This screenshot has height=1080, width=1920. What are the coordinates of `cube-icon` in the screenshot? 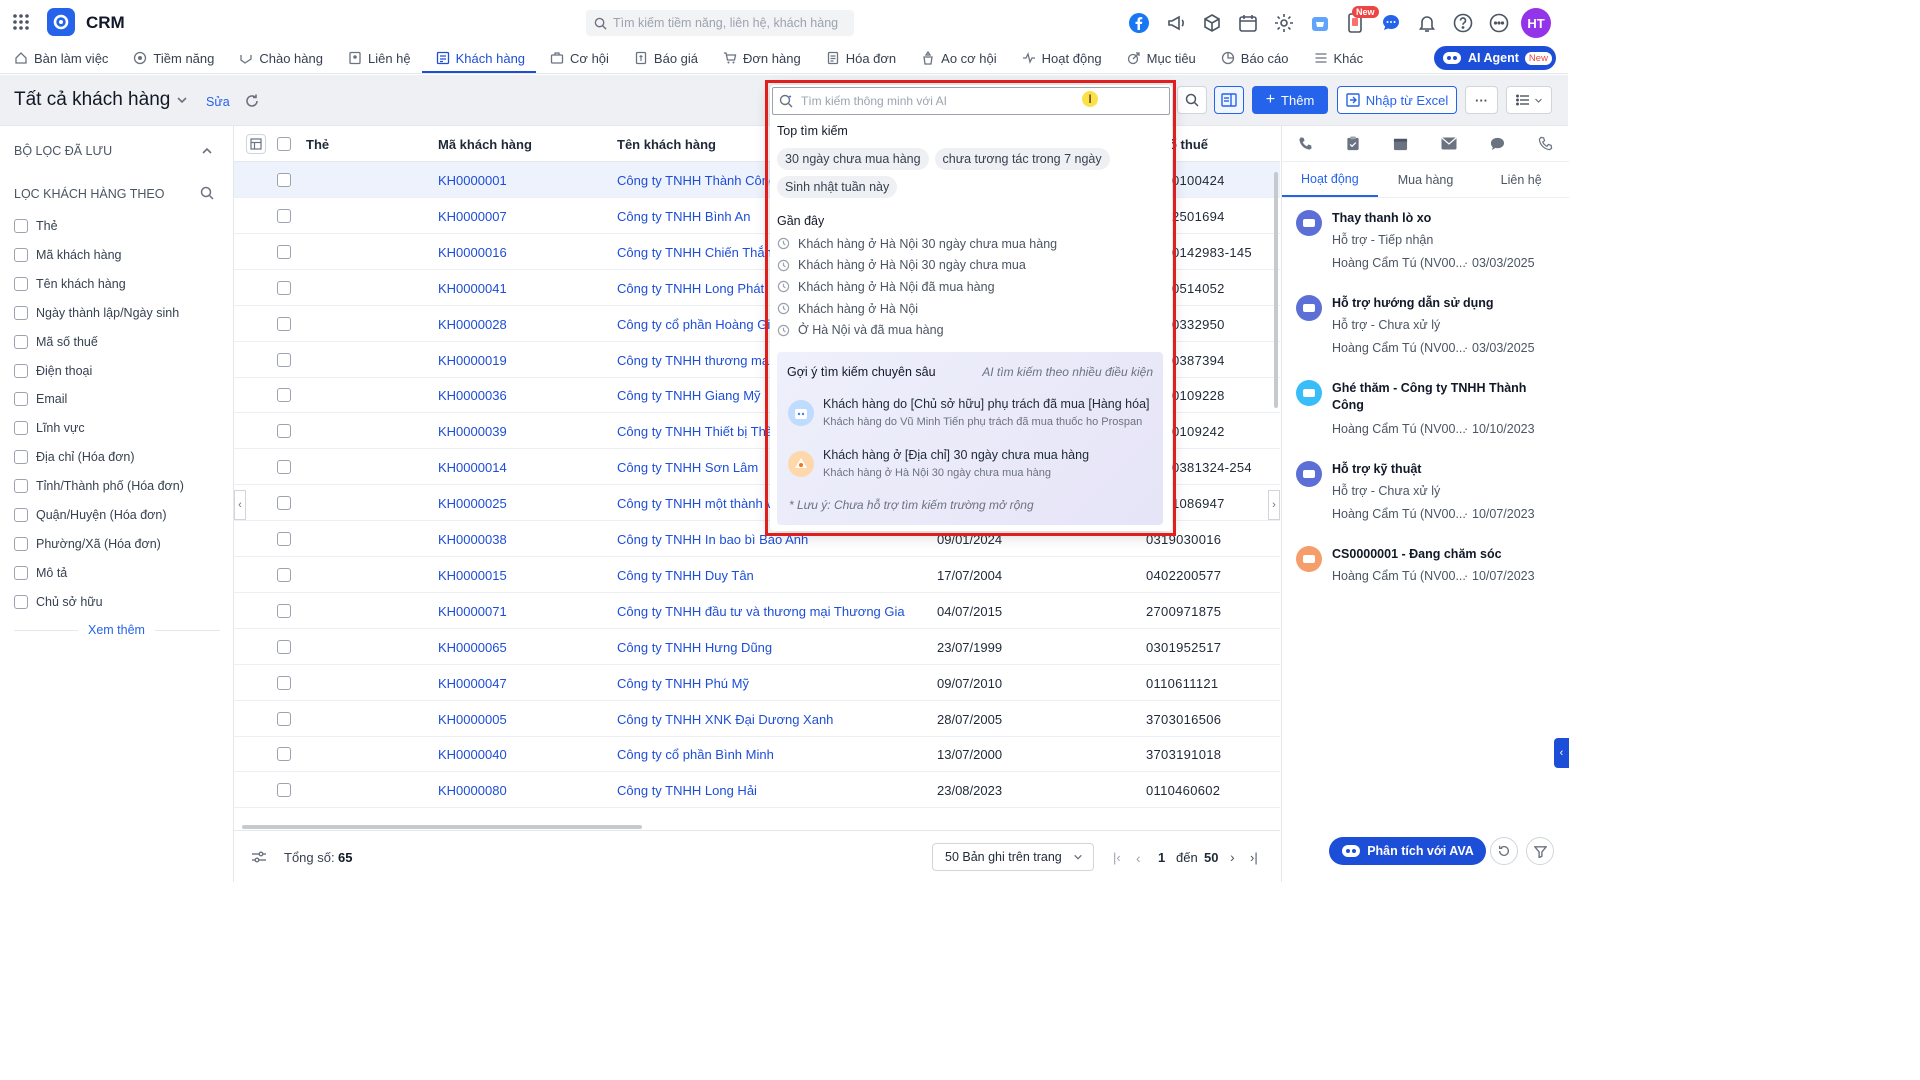 It's located at (1212, 23).